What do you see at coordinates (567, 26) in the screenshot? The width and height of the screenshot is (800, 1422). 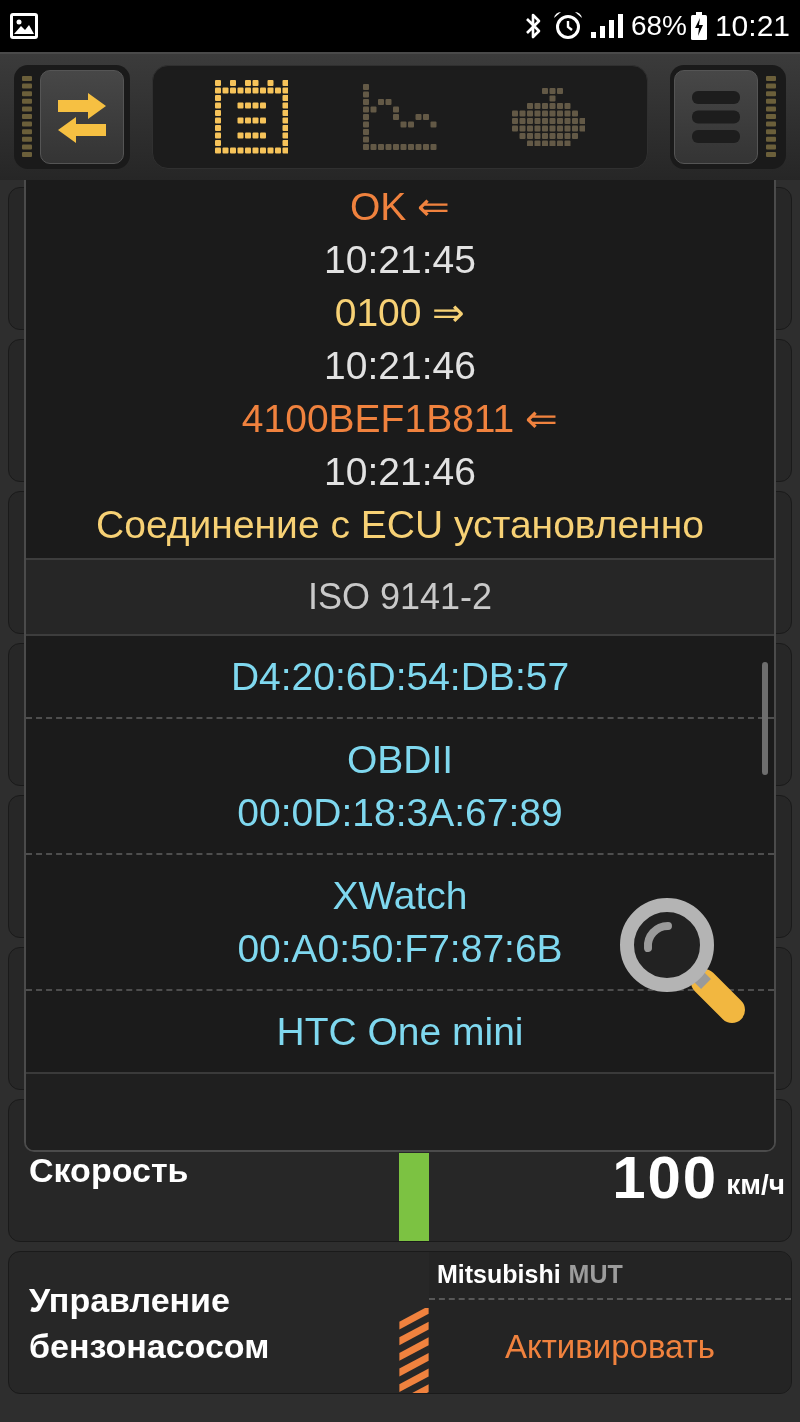 I see `alarm-clock-icon` at bounding box center [567, 26].